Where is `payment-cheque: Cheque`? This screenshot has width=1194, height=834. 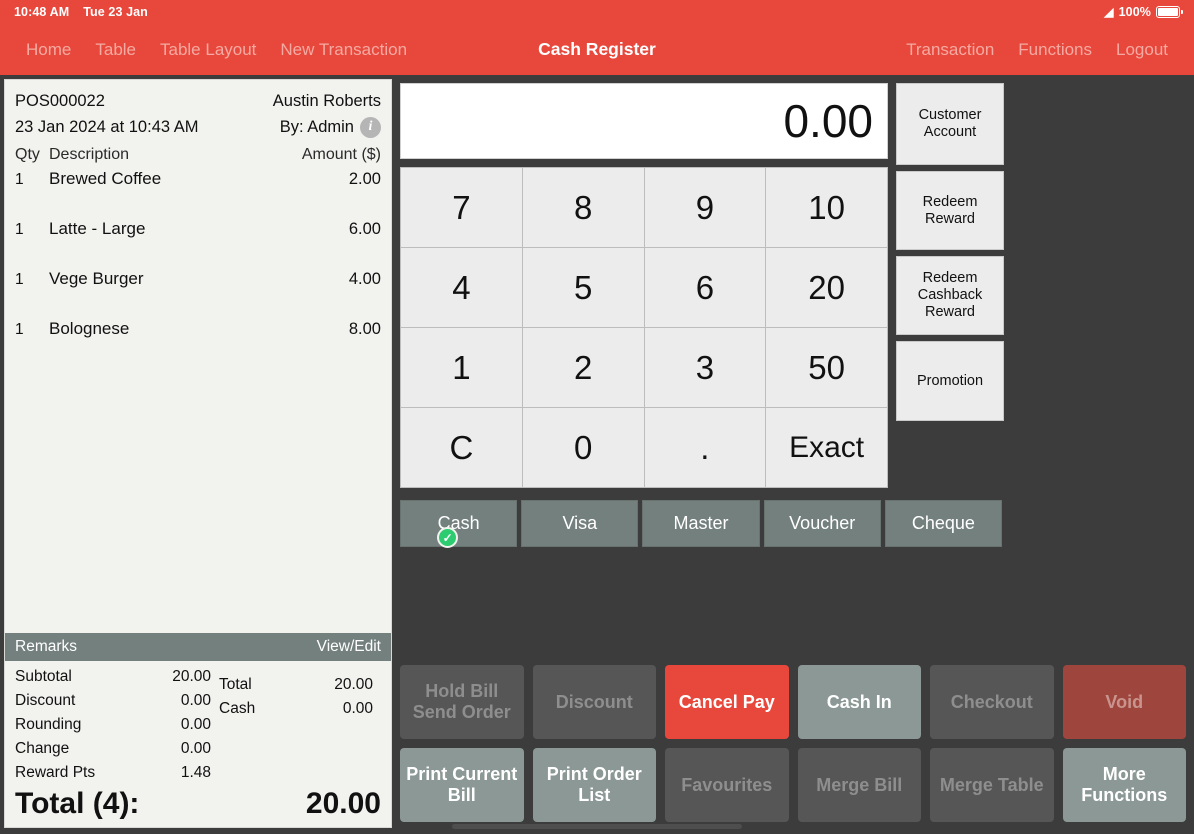 payment-cheque: Cheque is located at coordinates (943, 523).